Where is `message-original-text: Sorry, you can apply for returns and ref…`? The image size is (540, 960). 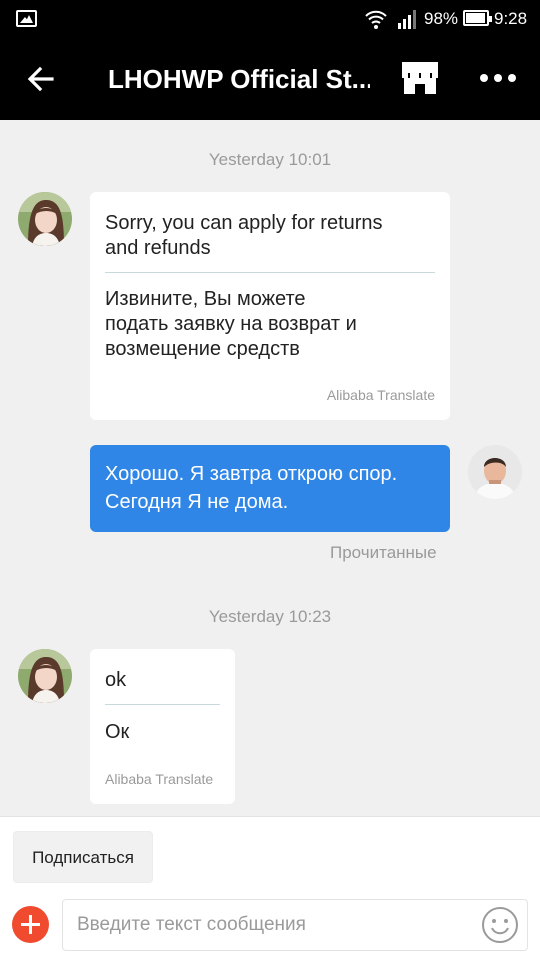
message-original-text: Sorry, you can apply for returns and ref… is located at coordinates (244, 235).